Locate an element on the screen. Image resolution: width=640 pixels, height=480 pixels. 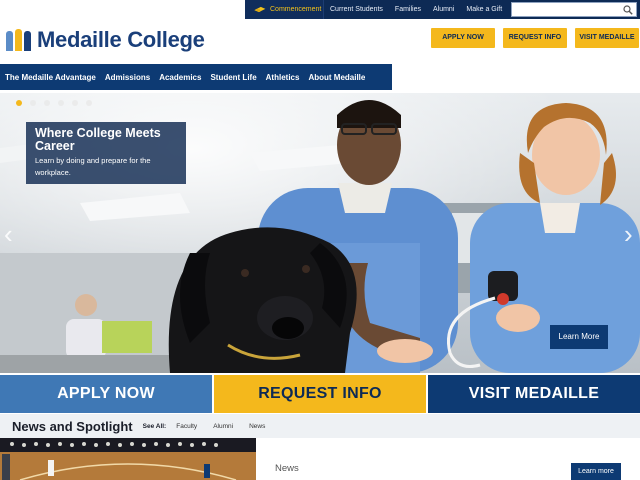
site-name: Medaille College is located at coordinates (121, 39).